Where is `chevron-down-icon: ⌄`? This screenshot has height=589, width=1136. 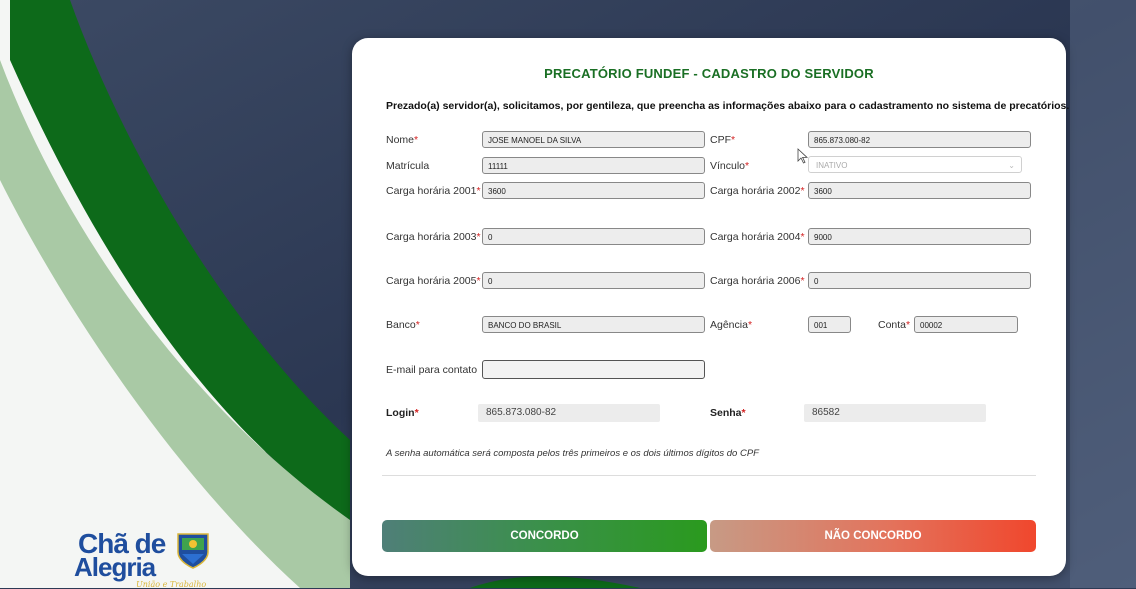 chevron-down-icon: ⌄ is located at coordinates (1011, 165).